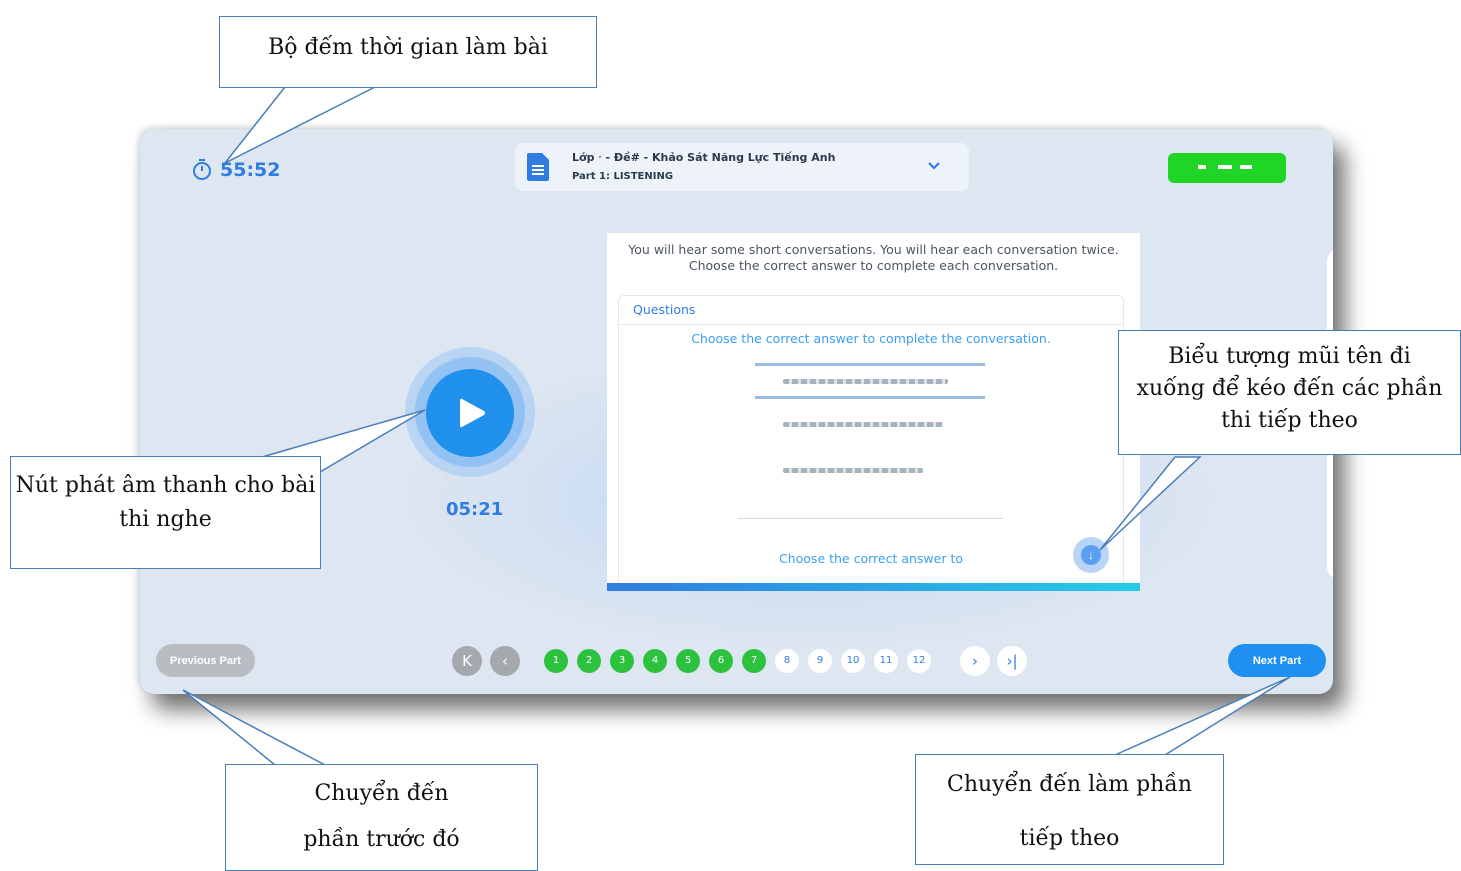 The image size is (1461, 871). I want to click on question-number: 4, so click(655, 661).